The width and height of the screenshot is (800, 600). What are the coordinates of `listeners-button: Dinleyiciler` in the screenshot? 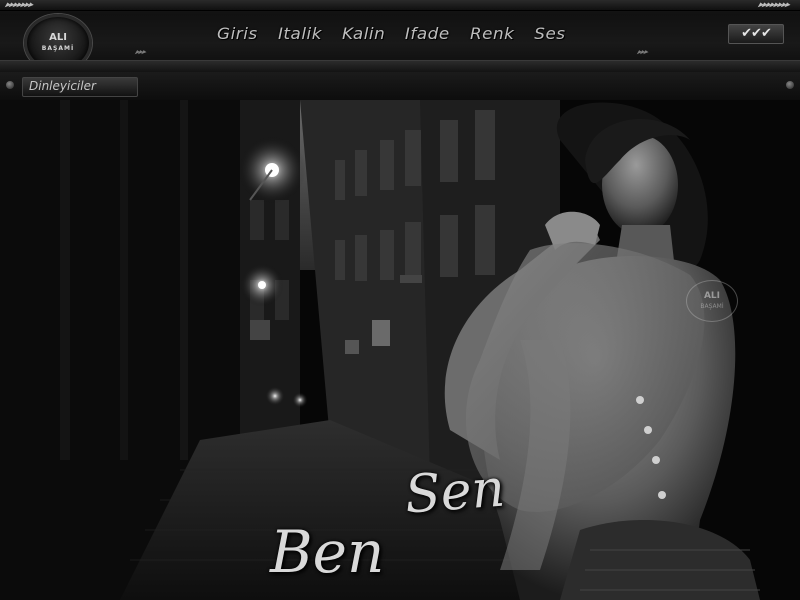 It's located at (80, 87).